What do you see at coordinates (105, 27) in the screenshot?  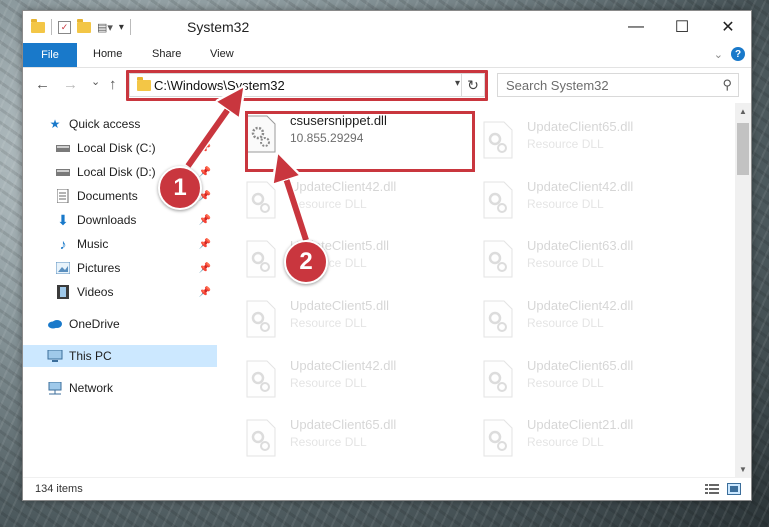 I see `view-options-icon: ▤▾` at bounding box center [105, 27].